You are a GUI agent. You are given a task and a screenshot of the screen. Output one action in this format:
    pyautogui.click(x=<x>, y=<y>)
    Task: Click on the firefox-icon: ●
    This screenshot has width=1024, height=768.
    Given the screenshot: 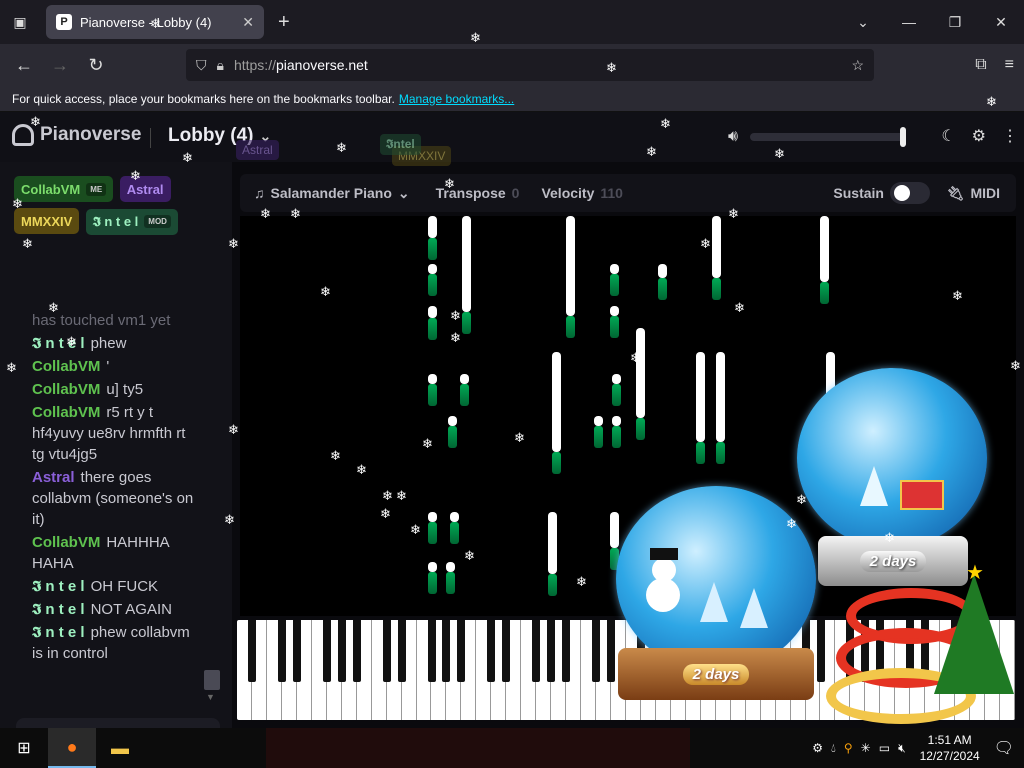 What is the action you would take?
    pyautogui.click(x=72, y=748)
    